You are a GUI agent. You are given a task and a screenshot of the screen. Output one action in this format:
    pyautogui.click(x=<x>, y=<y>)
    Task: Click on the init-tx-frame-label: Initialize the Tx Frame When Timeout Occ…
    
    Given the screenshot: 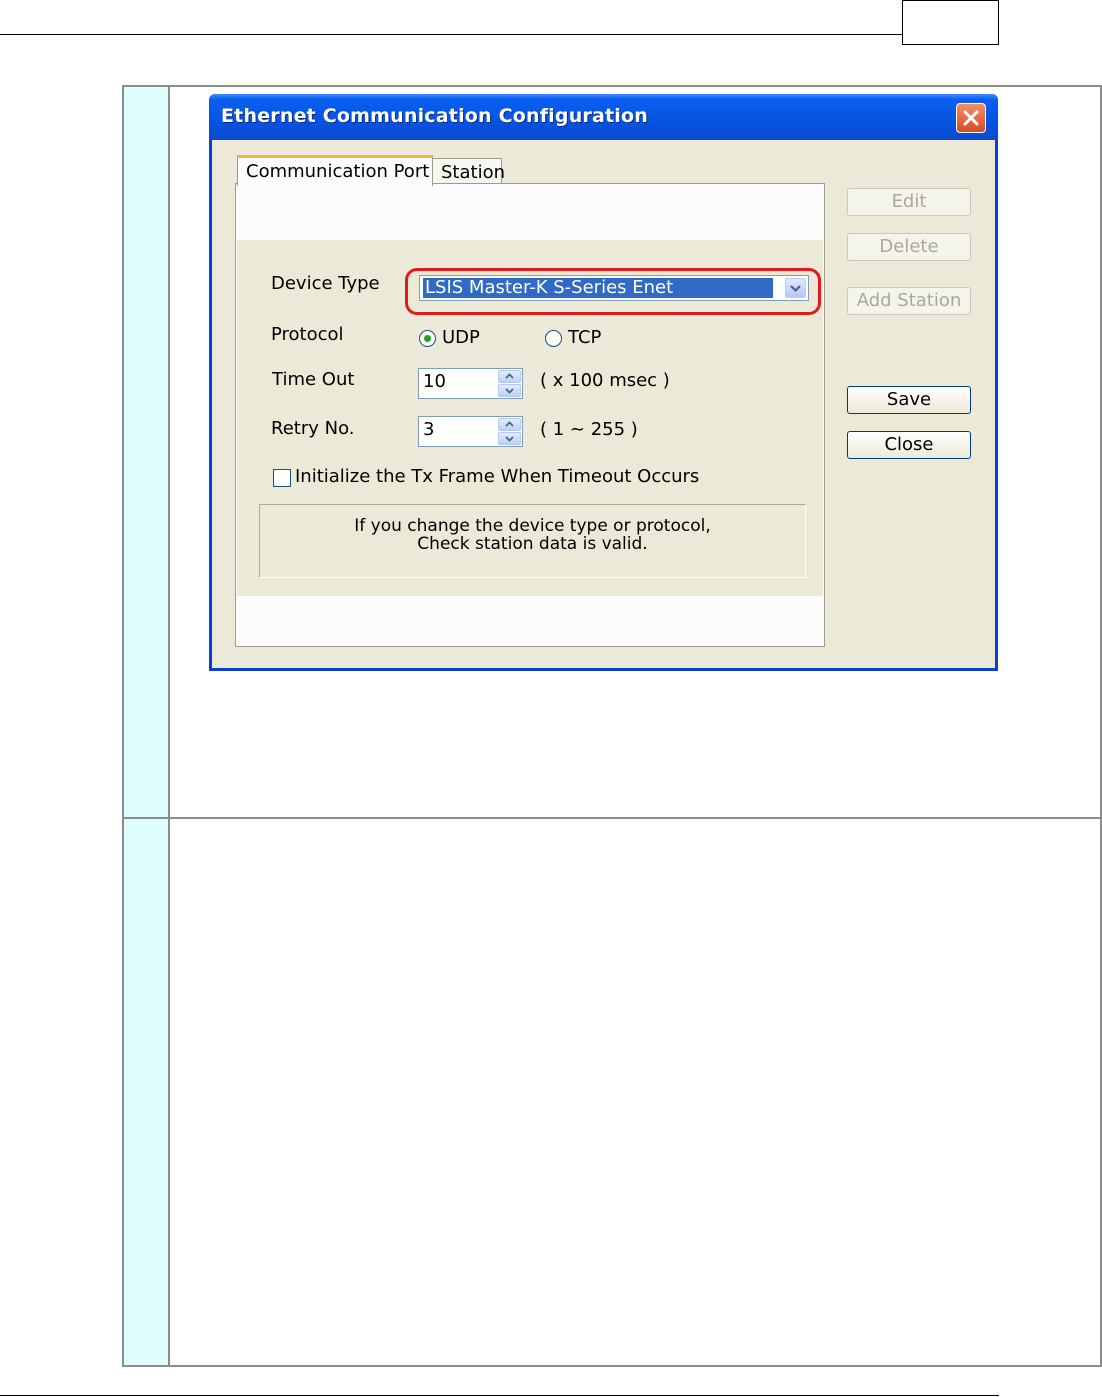 What is the action you would take?
    pyautogui.click(x=497, y=476)
    